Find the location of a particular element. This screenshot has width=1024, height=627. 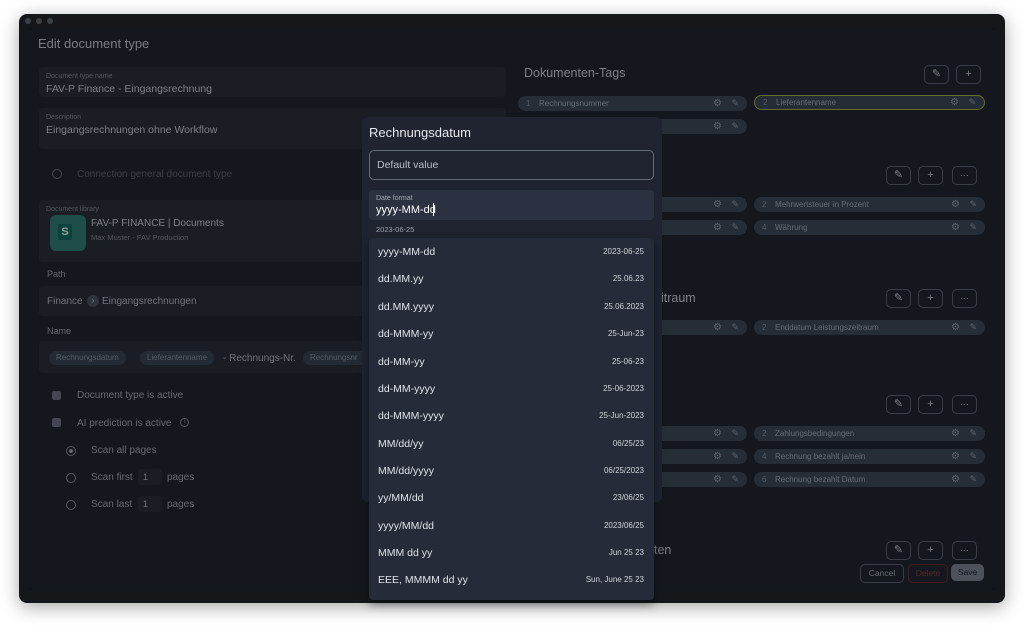

format-option-example: Sun, June 25 23 is located at coordinates (614, 579).